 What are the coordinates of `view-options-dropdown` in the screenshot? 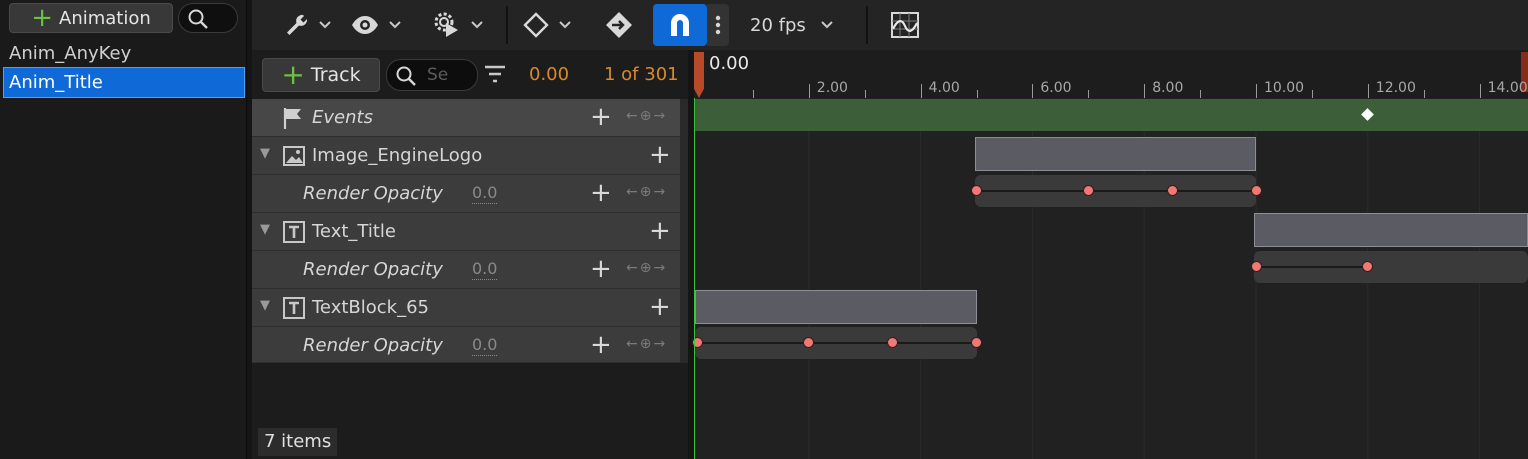 It's located at (376, 25).